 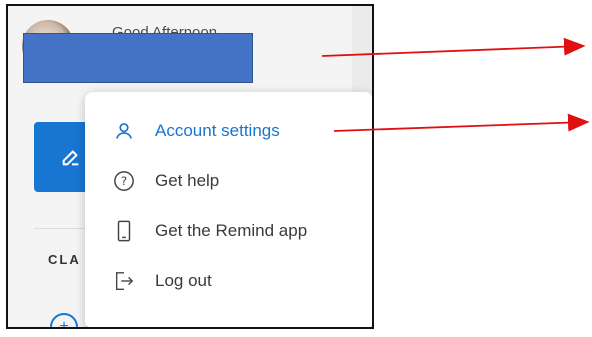 I want to click on help-circle-icon: ?, so click(x=124, y=181).